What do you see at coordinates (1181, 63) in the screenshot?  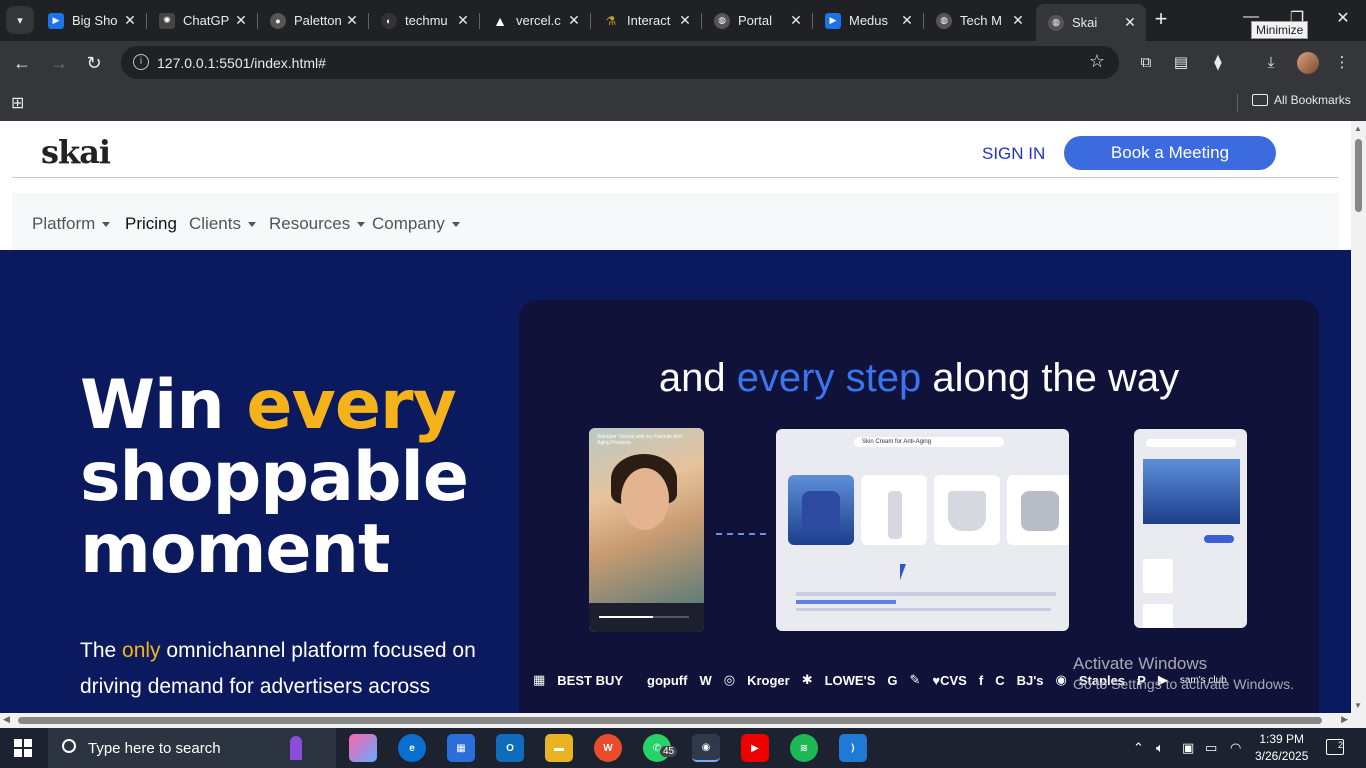 I see `extension-icon: ▤` at bounding box center [1181, 63].